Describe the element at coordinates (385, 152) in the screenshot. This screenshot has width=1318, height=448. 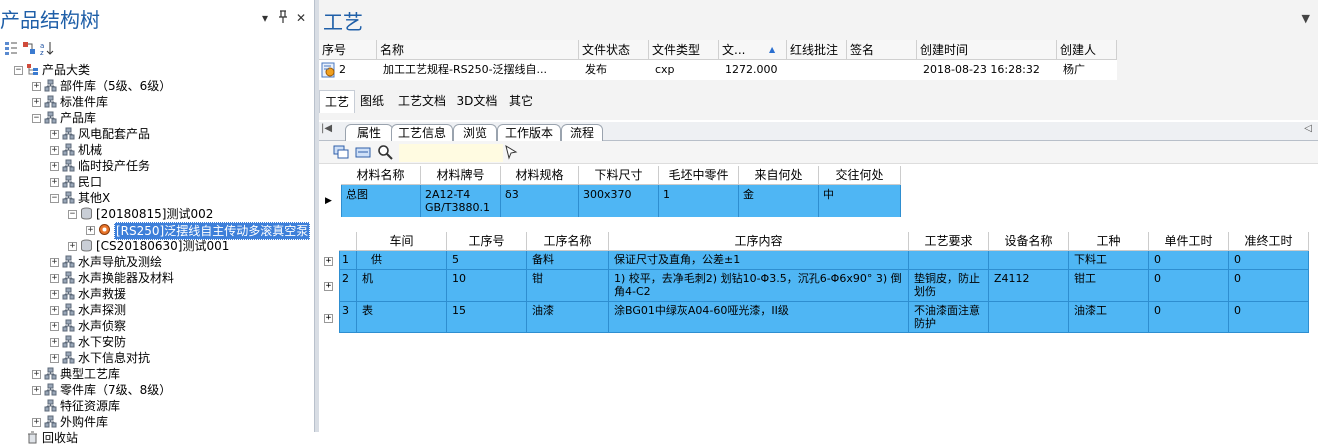
I see `search-icon` at that location.